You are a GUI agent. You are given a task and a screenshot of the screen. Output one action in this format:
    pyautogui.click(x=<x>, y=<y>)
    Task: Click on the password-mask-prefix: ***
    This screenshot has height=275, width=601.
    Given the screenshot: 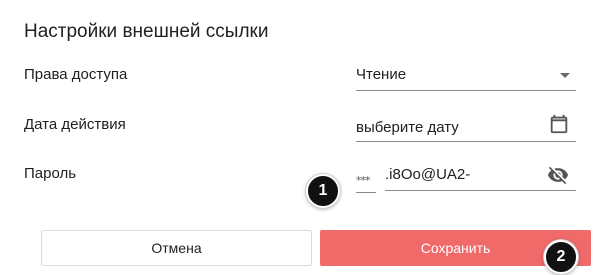 What is the action you would take?
    pyautogui.click(x=366, y=183)
    